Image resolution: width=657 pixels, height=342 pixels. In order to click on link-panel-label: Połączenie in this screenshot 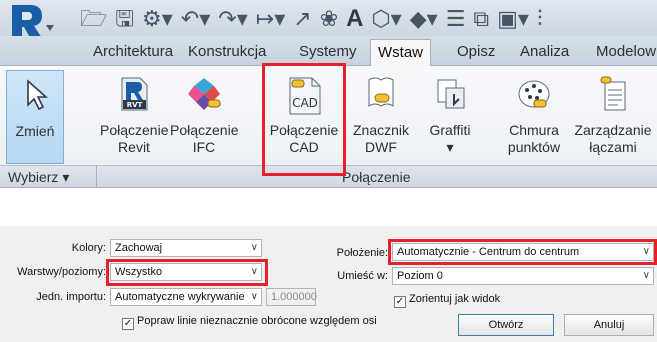, I will do `click(376, 177)`.